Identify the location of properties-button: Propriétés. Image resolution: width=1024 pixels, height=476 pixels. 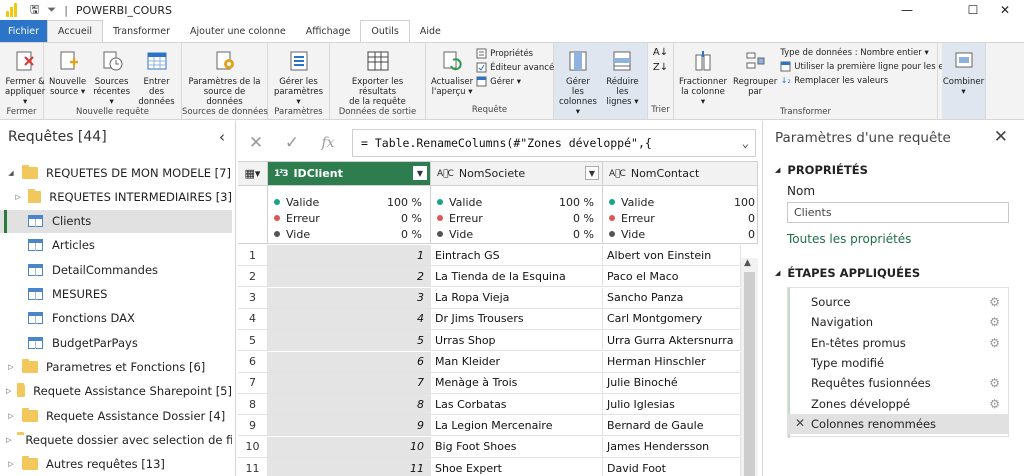
(515, 53).